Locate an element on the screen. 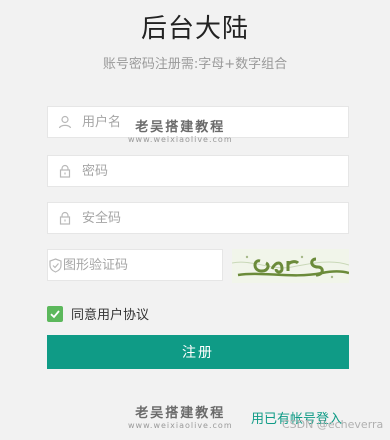  check-icon is located at coordinates (55, 313).